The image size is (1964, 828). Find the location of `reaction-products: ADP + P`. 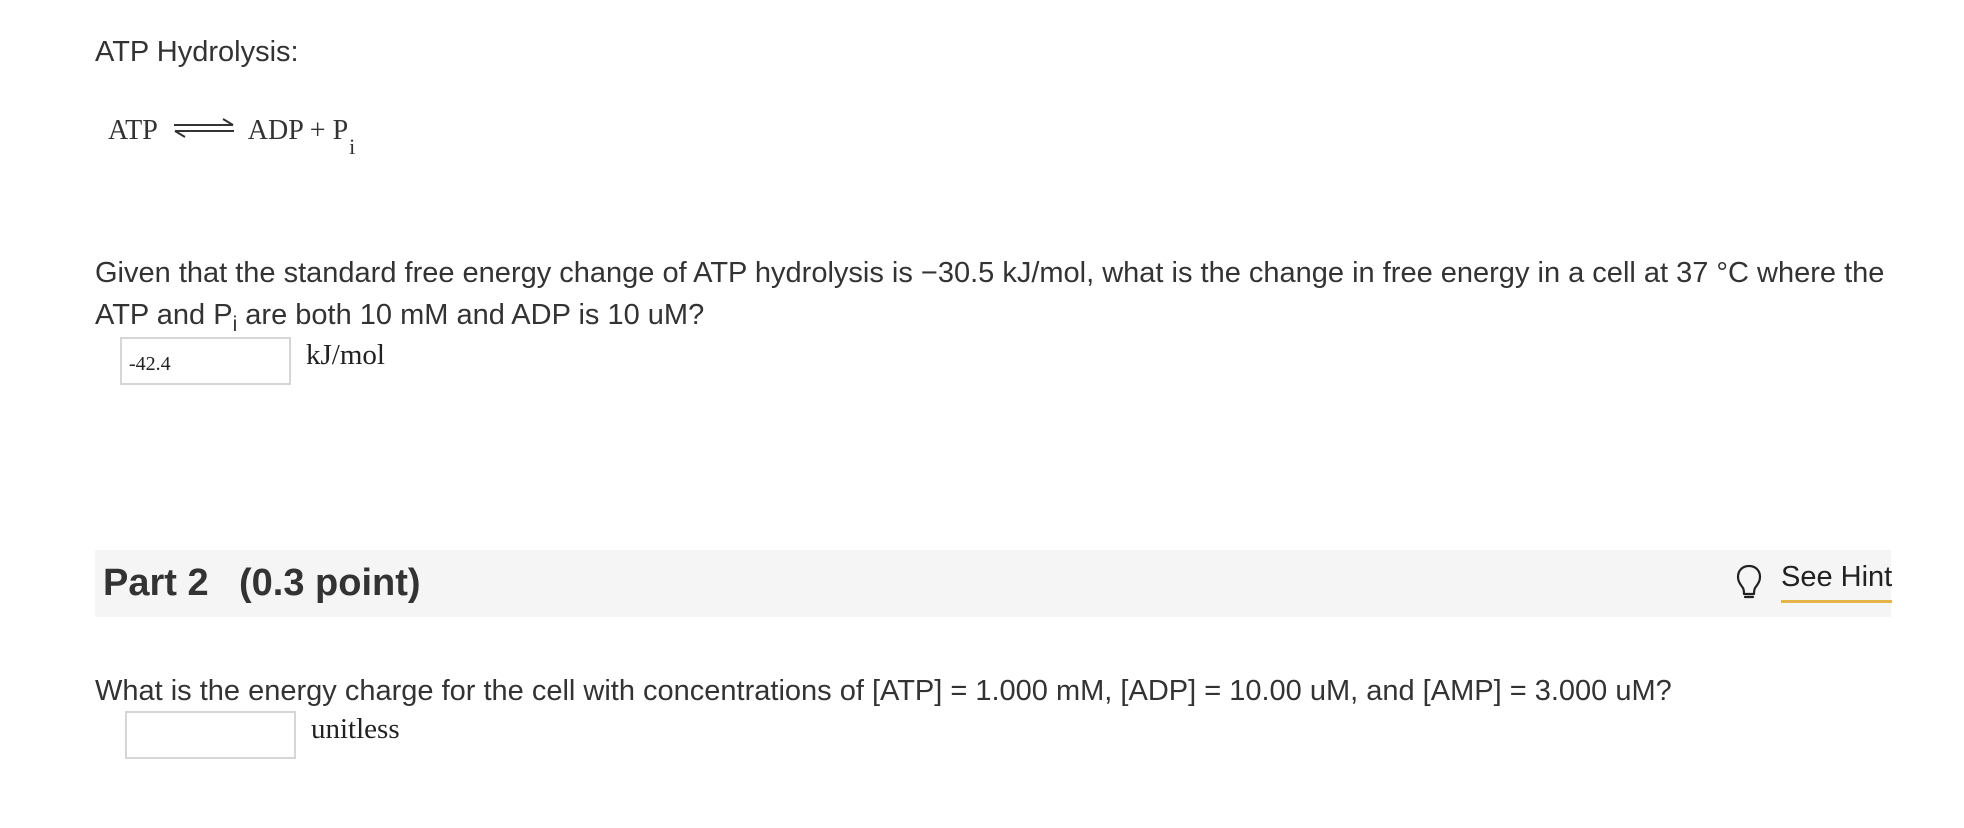

reaction-products: ADP + P is located at coordinates (298, 130).